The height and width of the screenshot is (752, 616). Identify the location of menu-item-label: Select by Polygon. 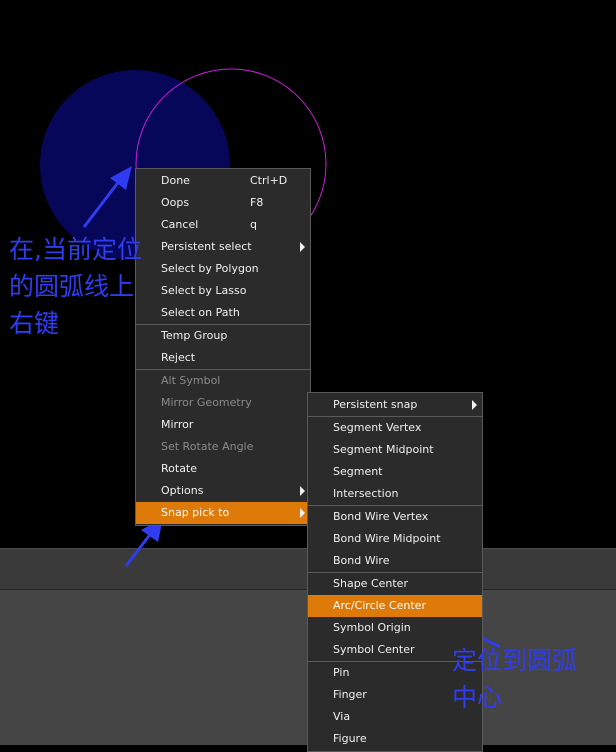
(210, 268).